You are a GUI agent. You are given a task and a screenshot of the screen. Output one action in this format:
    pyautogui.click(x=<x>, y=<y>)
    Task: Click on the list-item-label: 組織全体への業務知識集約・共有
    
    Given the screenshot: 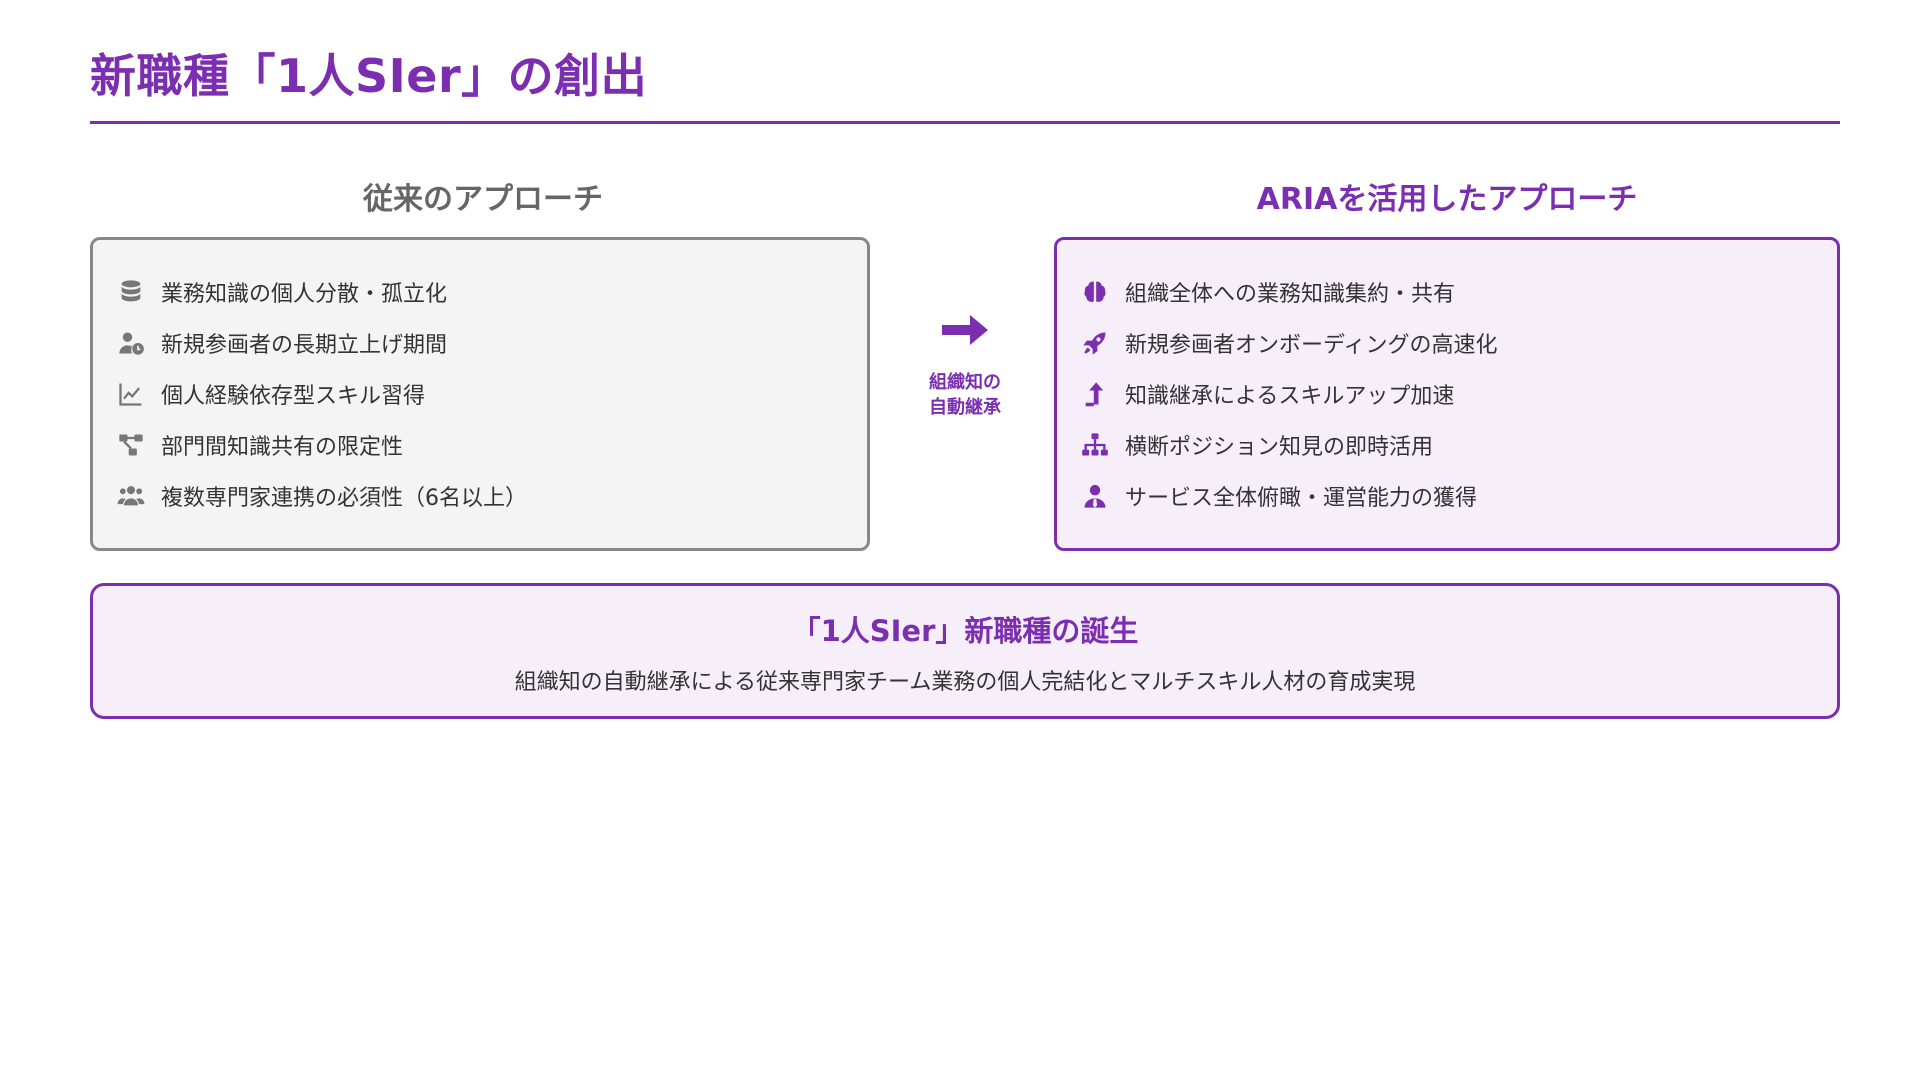 What is the action you would take?
    pyautogui.click(x=1290, y=294)
    